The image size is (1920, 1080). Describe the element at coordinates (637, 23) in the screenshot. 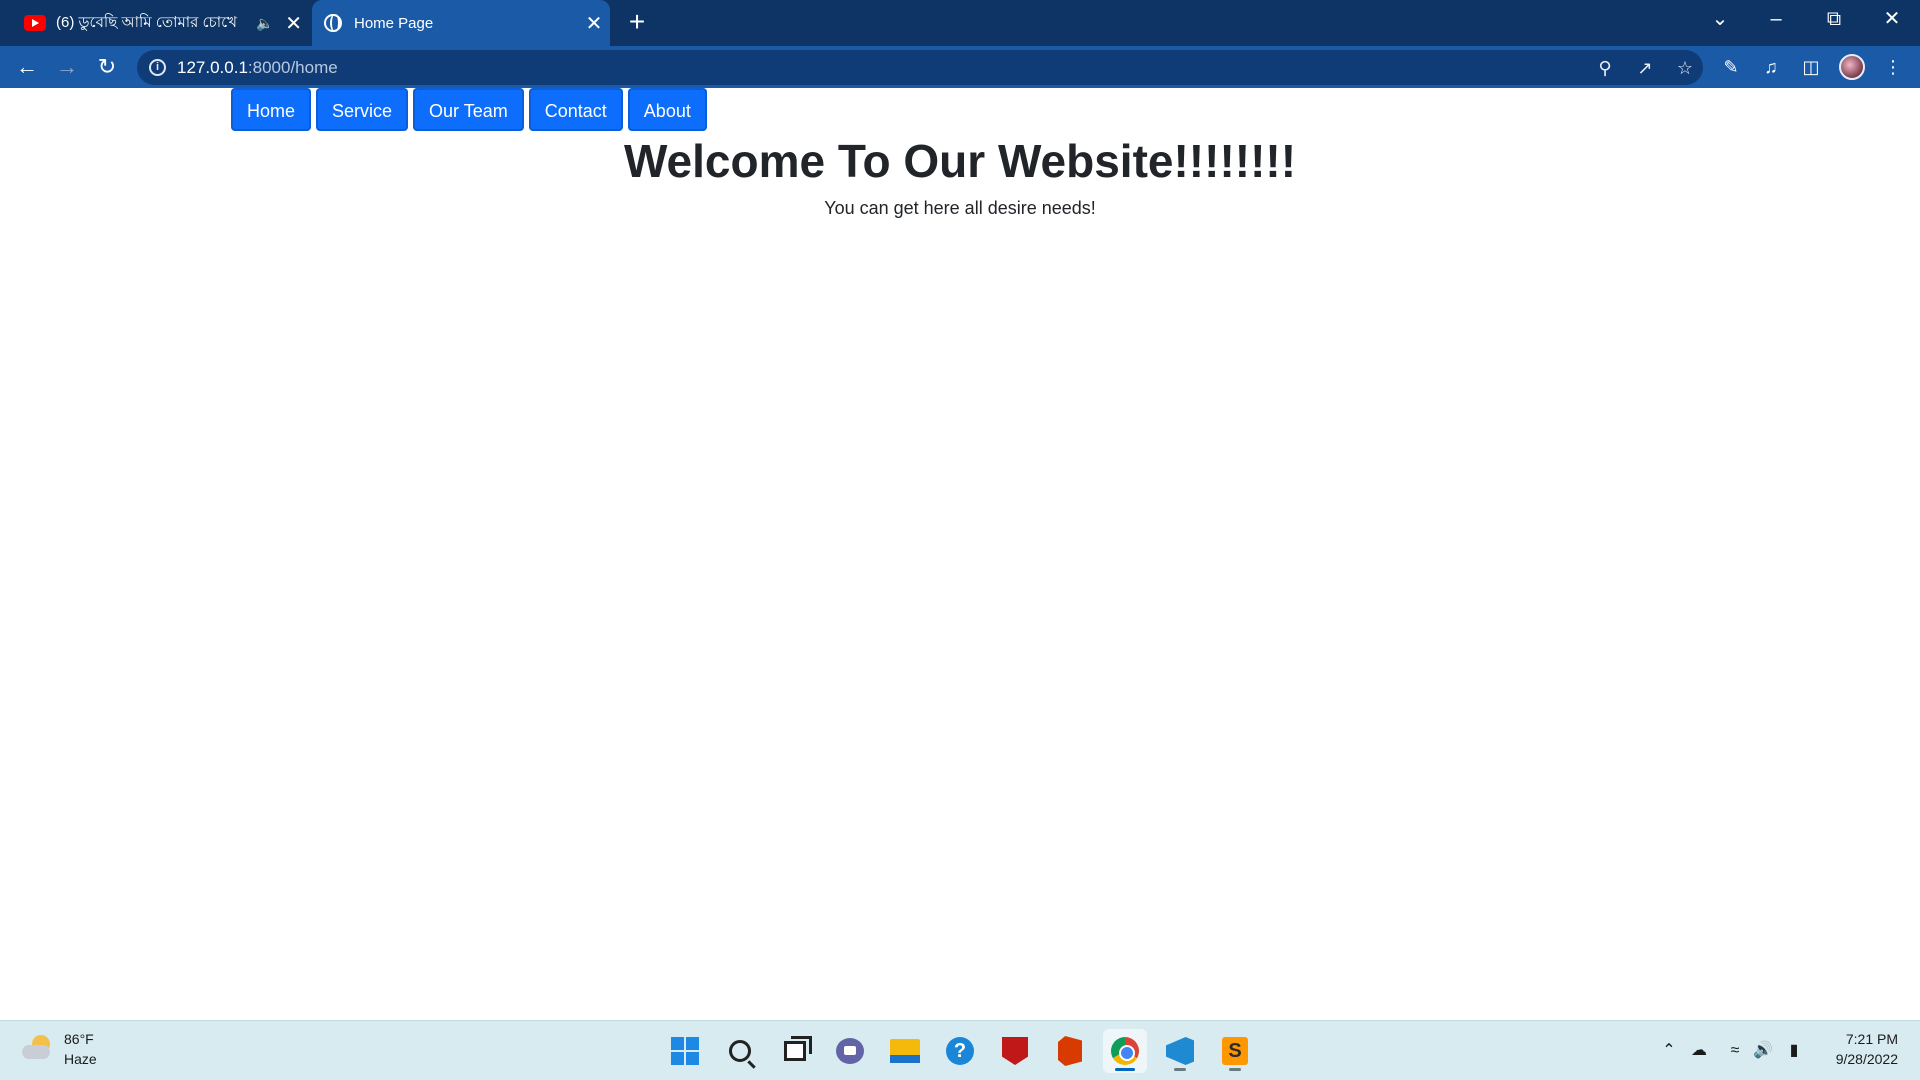

I see `new-tab-button: +` at that location.